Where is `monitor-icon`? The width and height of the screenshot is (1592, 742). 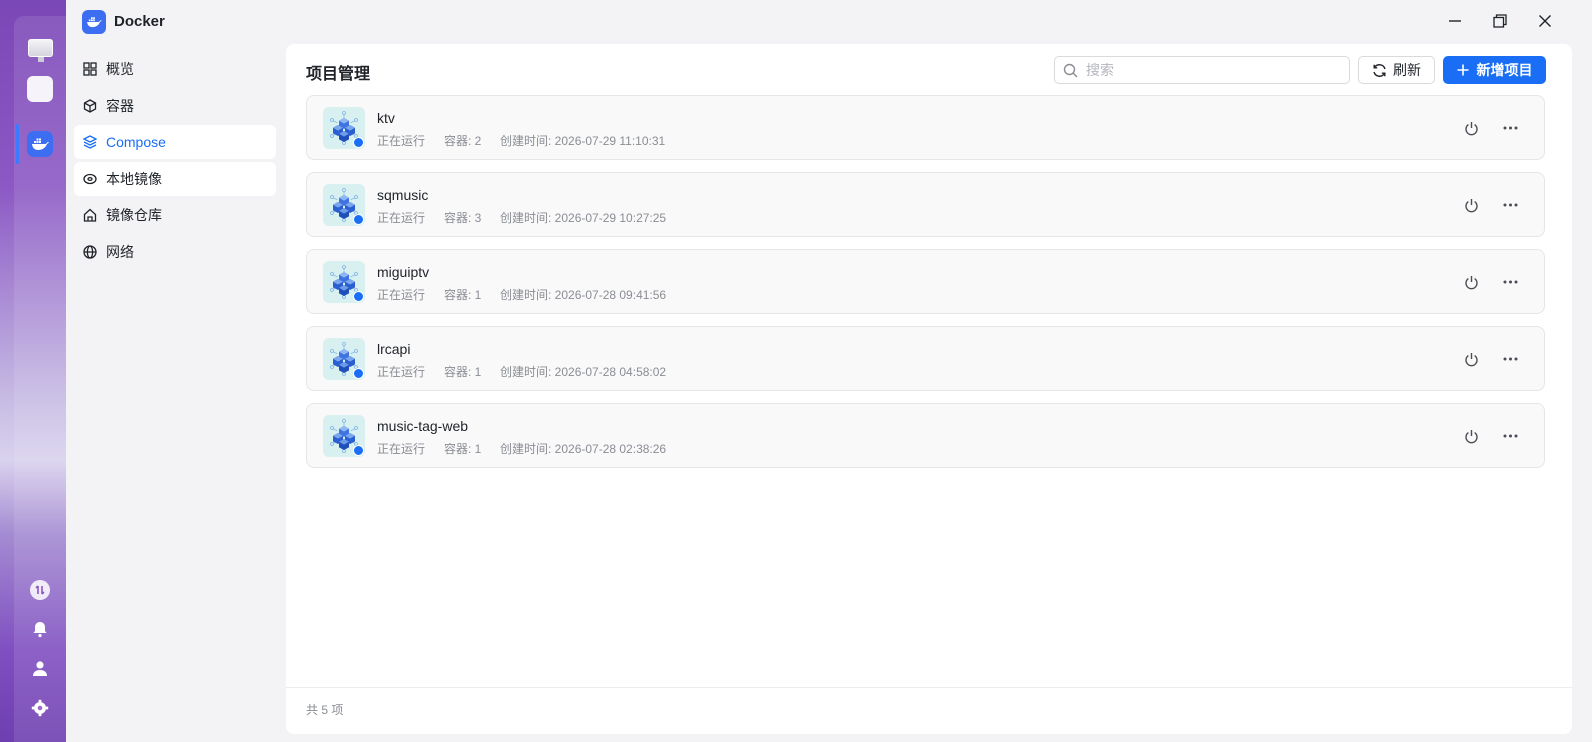 monitor-icon is located at coordinates (40, 48).